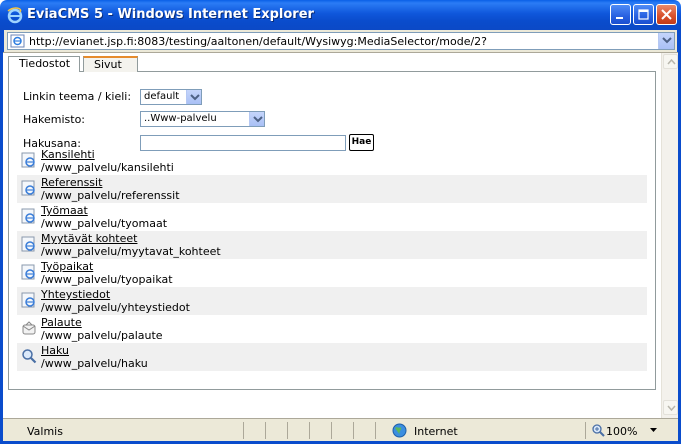  What do you see at coordinates (67, 266) in the screenshot?
I see `page-link: Työpaikat` at bounding box center [67, 266].